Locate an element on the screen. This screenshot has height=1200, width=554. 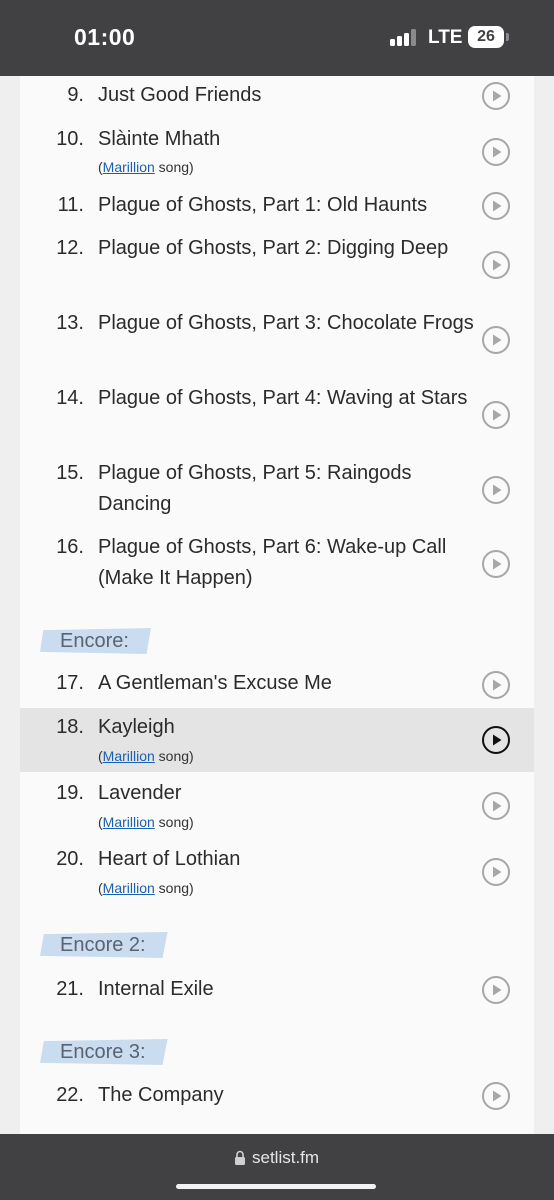
song-row: 19. Lavender (Marillion song) is located at coordinates (277, 806).